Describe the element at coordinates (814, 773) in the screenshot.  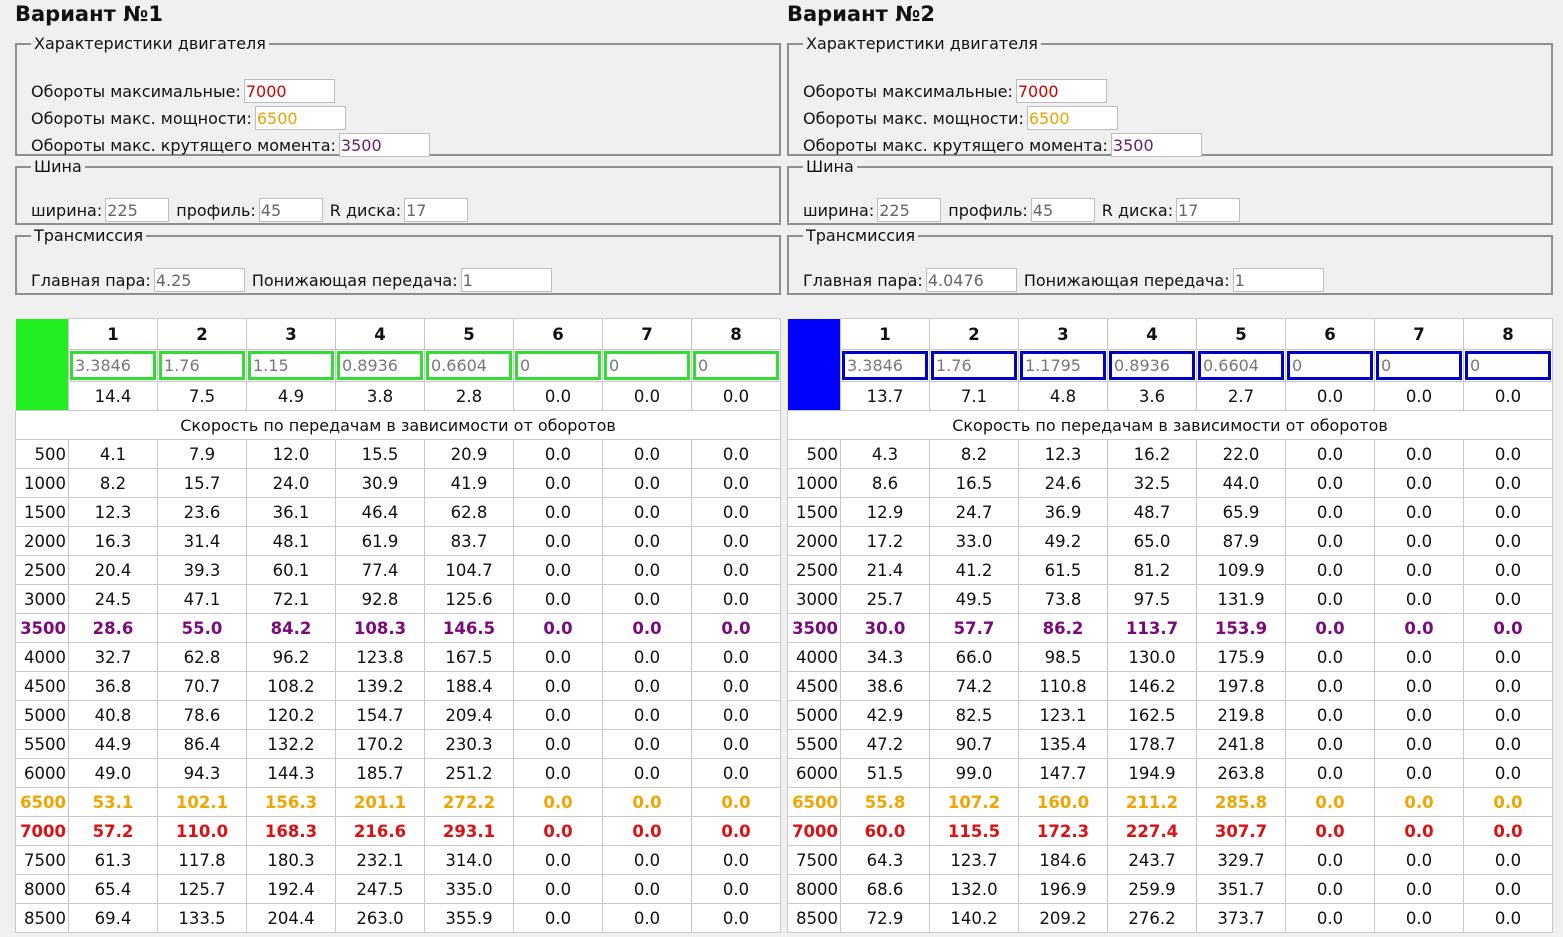
I see `rpm-cell: 6000` at that location.